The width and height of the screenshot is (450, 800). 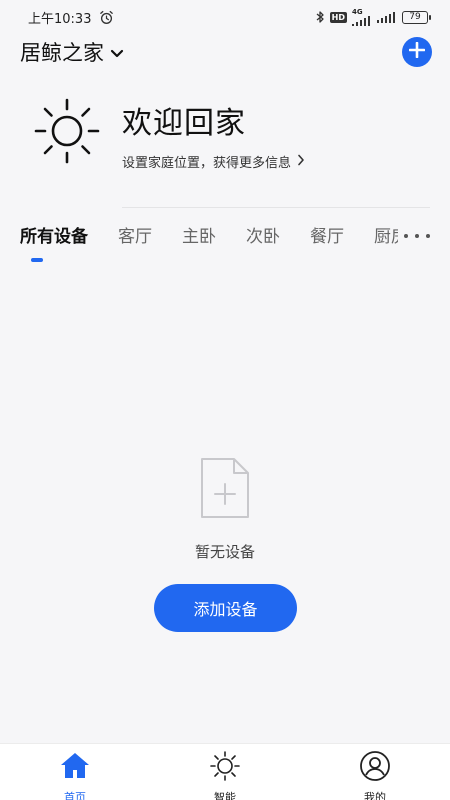 What do you see at coordinates (375, 795) in the screenshot?
I see `nav-label-mine: 我的` at bounding box center [375, 795].